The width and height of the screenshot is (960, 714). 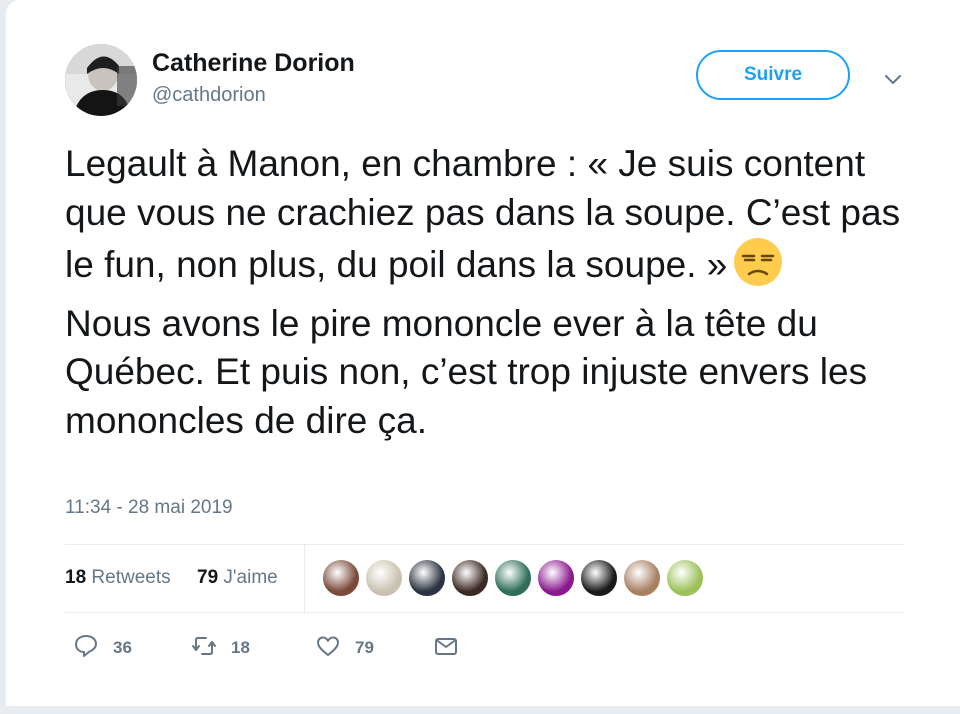 What do you see at coordinates (131, 577) in the screenshot?
I see `retweets-label: Retweets` at bounding box center [131, 577].